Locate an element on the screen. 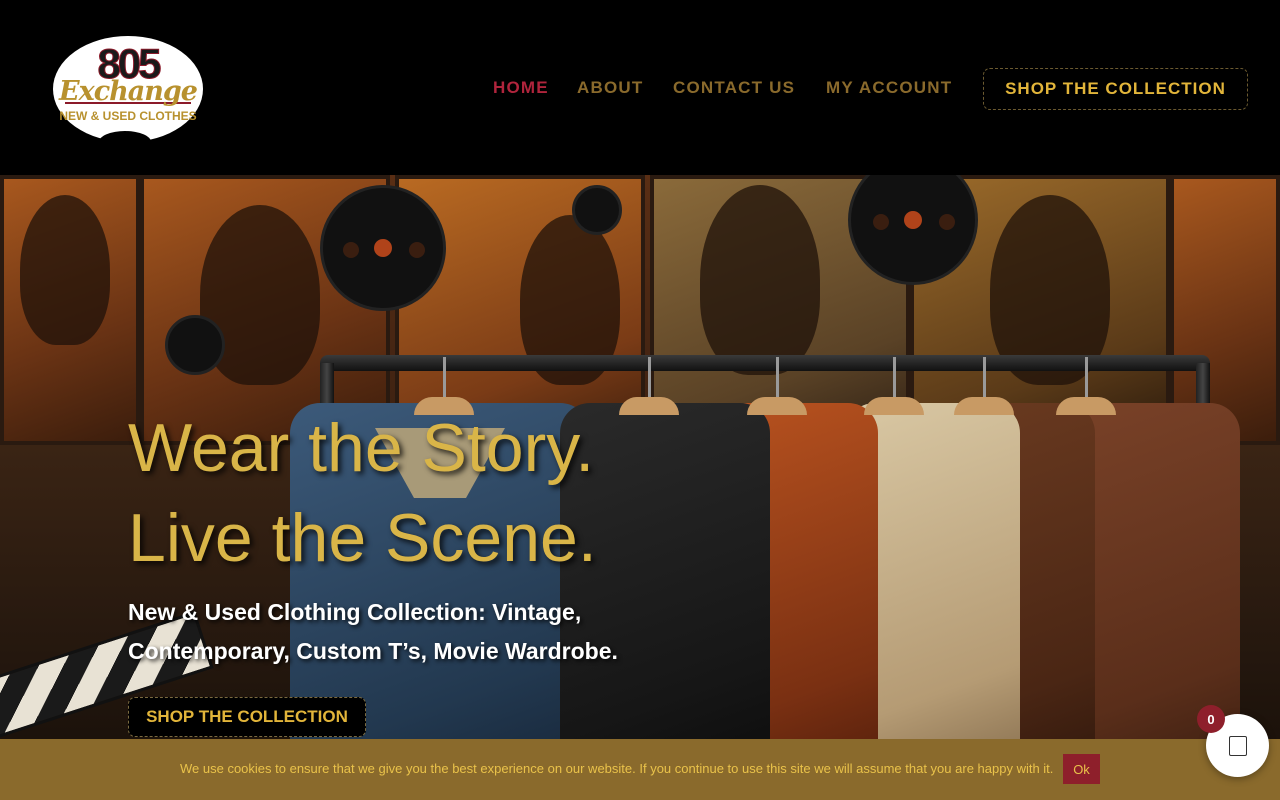  hero-title-line-1: Wear the Story. is located at coordinates (361, 448).